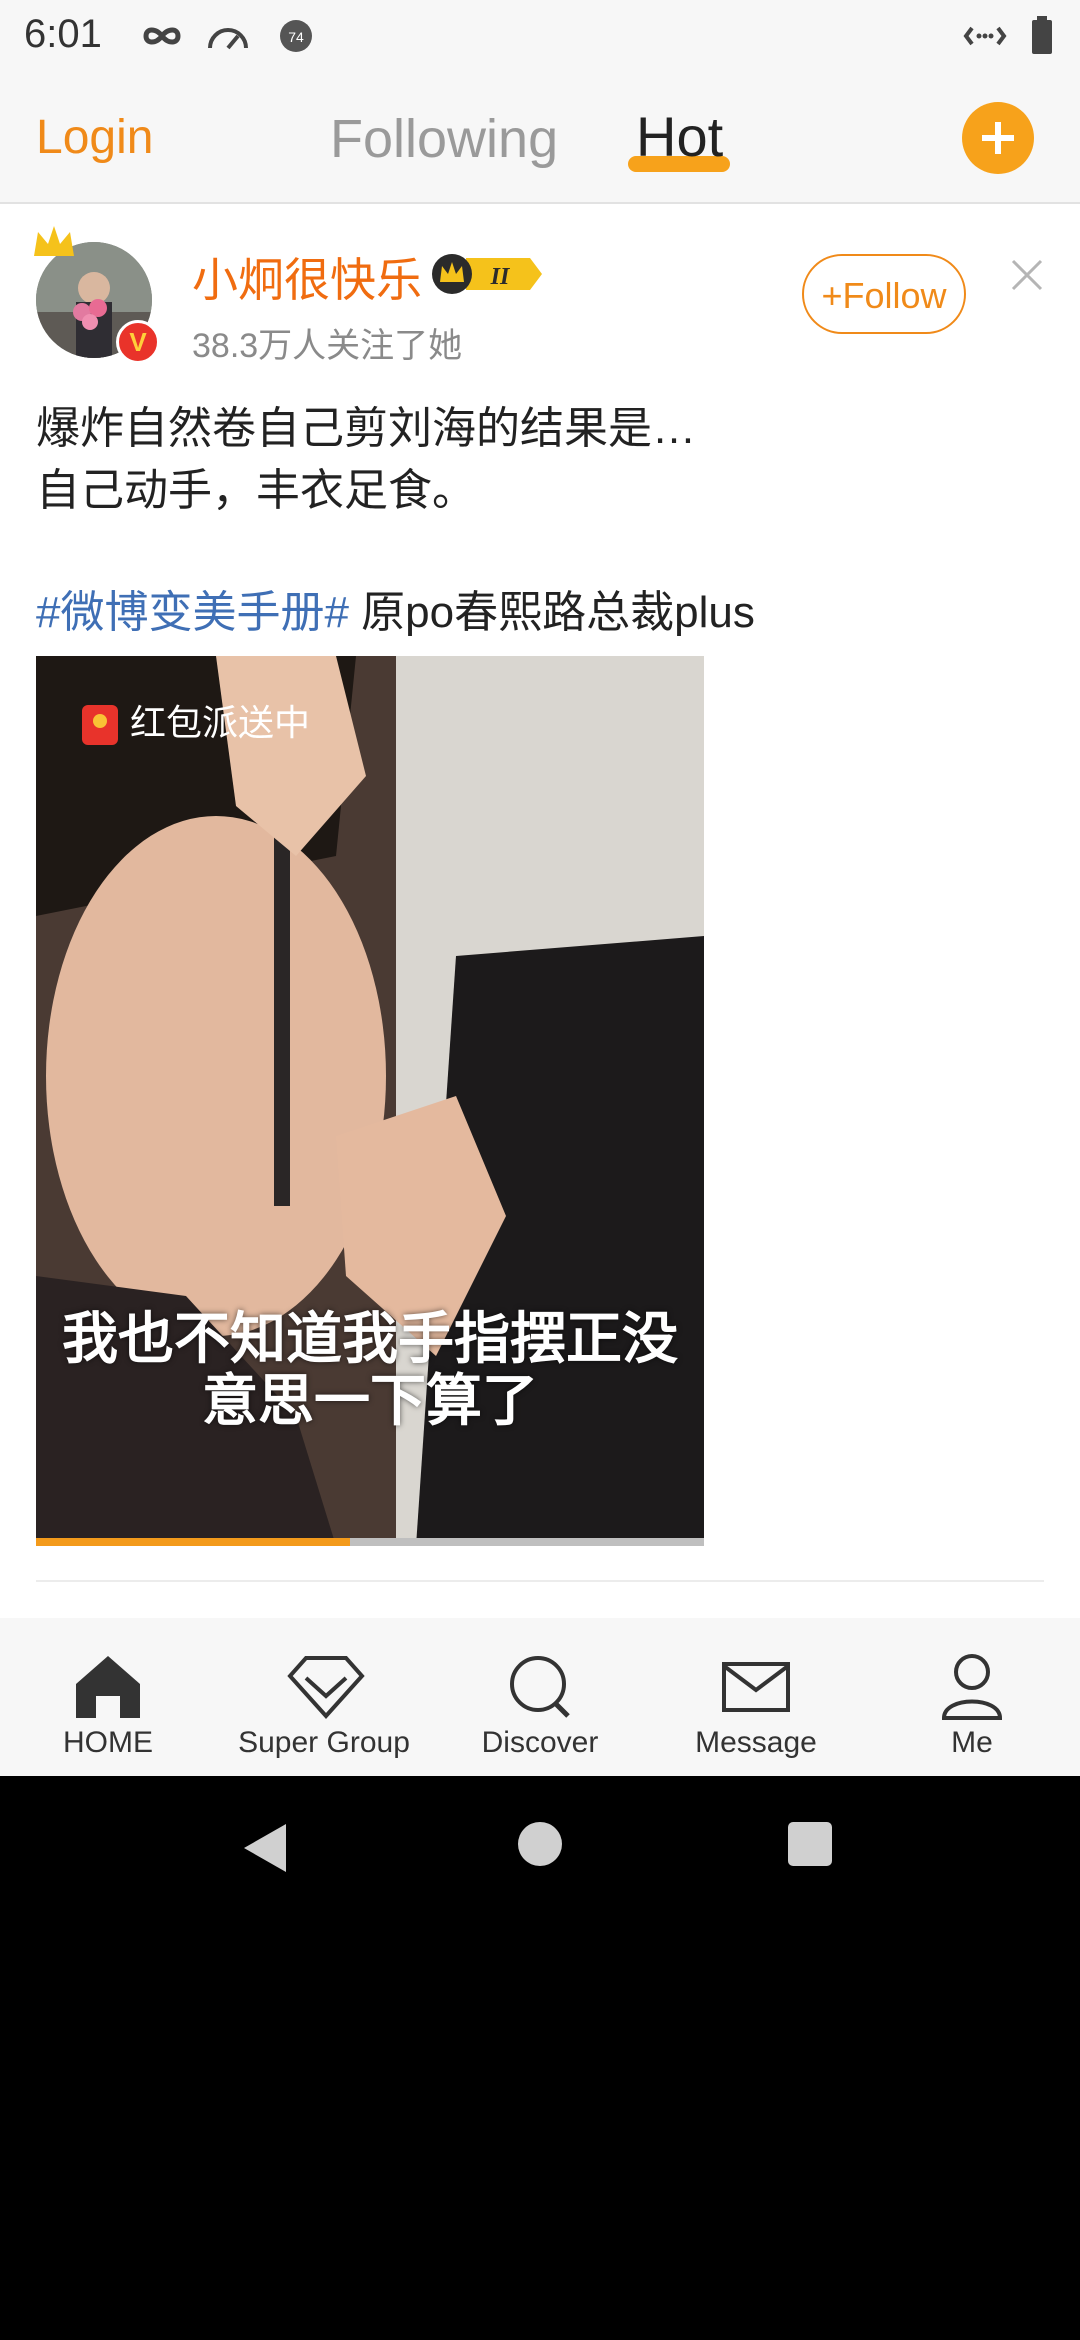  I want to click on top-nav: Login Following Hot, so click(540, 138).